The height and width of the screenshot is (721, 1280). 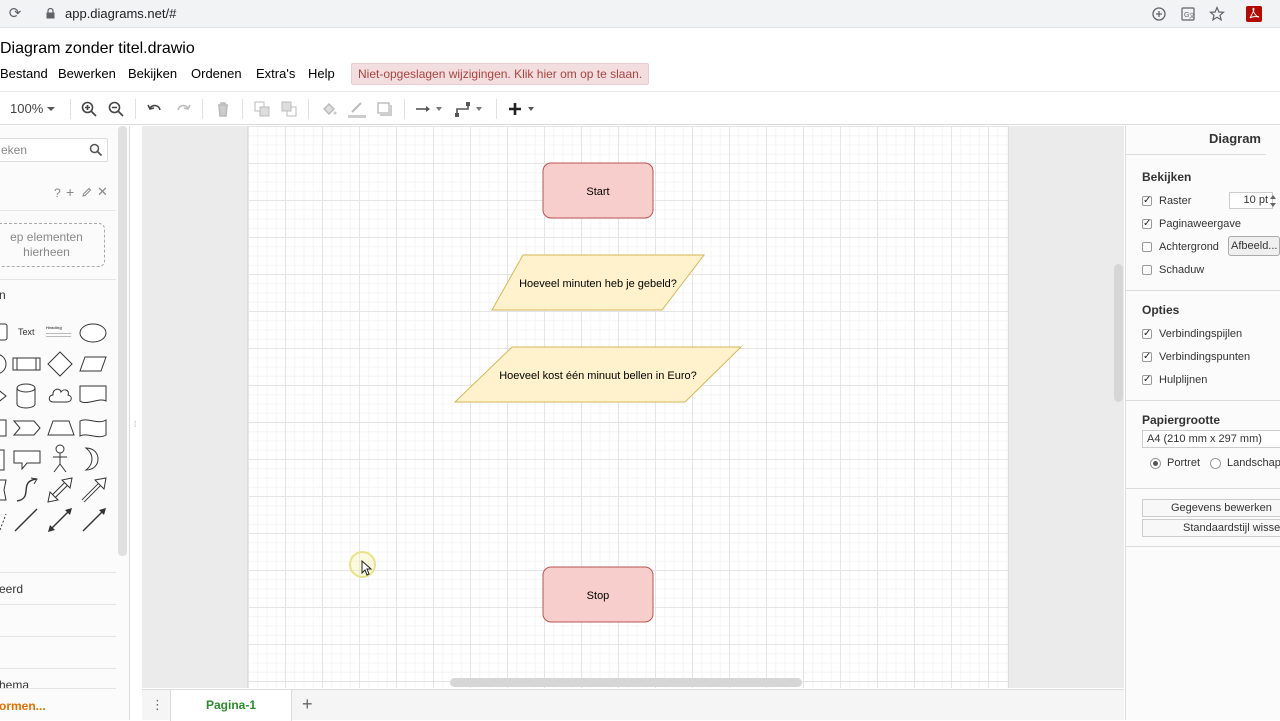 I want to click on shape-dashed-line, so click(x=4, y=520).